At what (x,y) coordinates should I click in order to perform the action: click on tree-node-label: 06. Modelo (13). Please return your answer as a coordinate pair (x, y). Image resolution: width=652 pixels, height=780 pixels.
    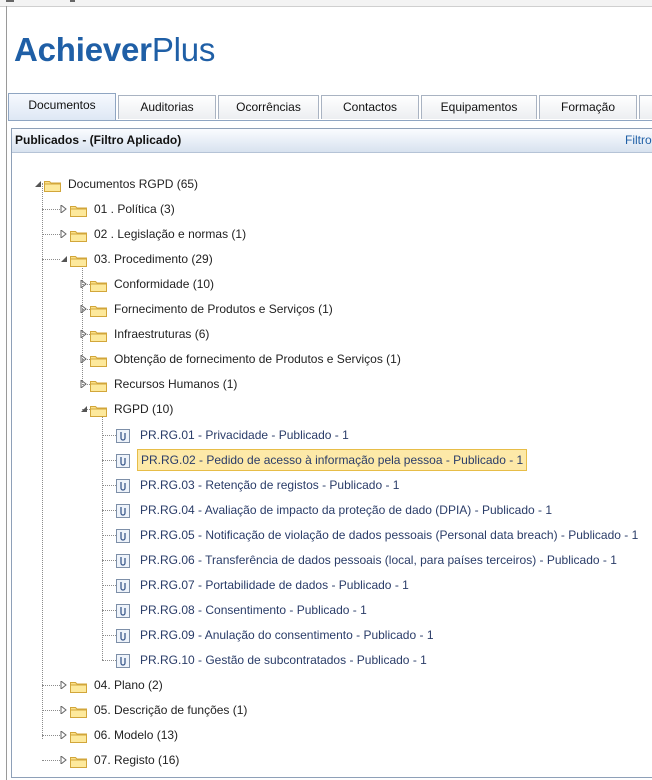
    Looking at the image, I should click on (136, 735).